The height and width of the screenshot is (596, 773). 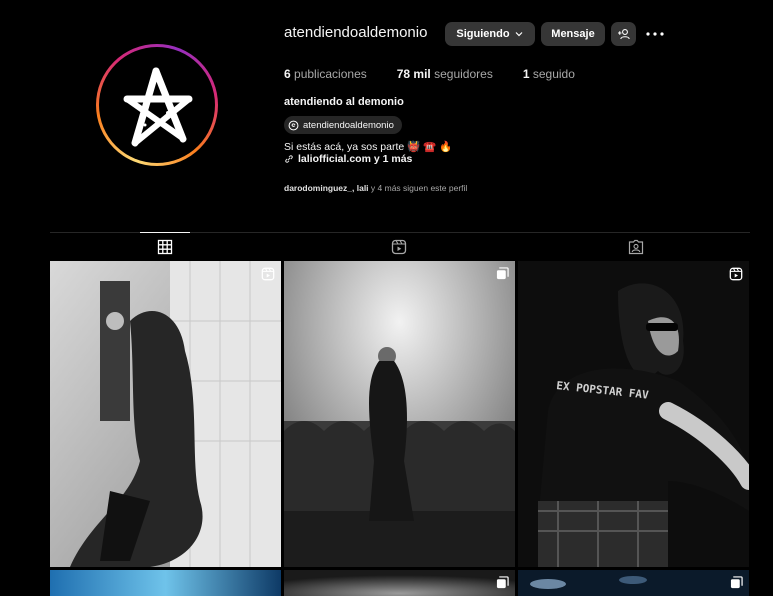 I want to click on avatar-logo, so click(x=157, y=105).